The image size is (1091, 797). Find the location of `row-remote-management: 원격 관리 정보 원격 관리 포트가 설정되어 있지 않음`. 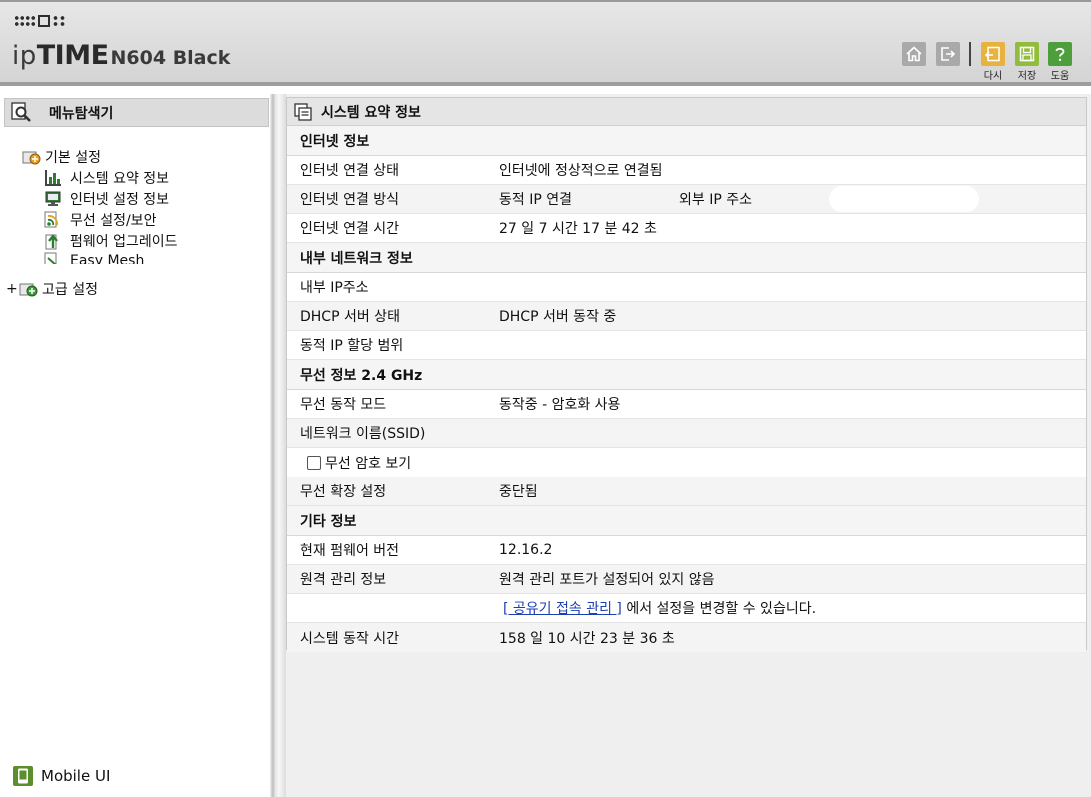

row-remote-management: 원격 관리 정보 원격 관리 포트가 설정되어 있지 않음 is located at coordinates (686, 579).